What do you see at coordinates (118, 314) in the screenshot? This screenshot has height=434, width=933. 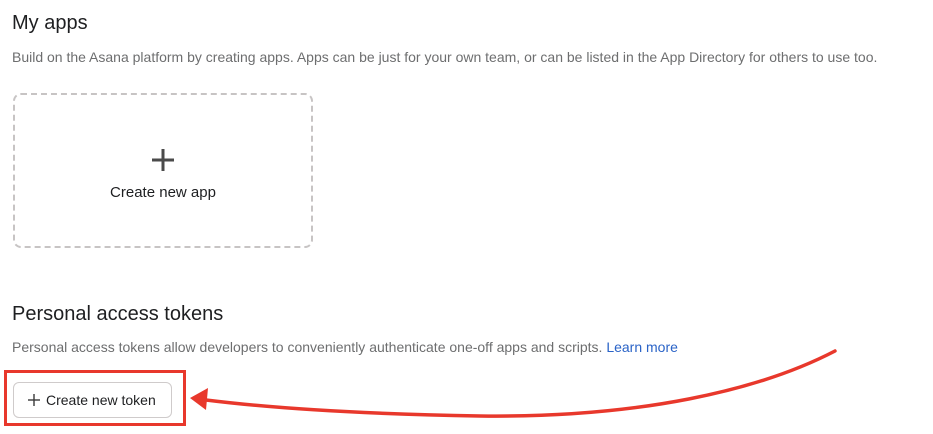 I see `personal-access-tokens-heading: Personal access tokens` at bounding box center [118, 314].